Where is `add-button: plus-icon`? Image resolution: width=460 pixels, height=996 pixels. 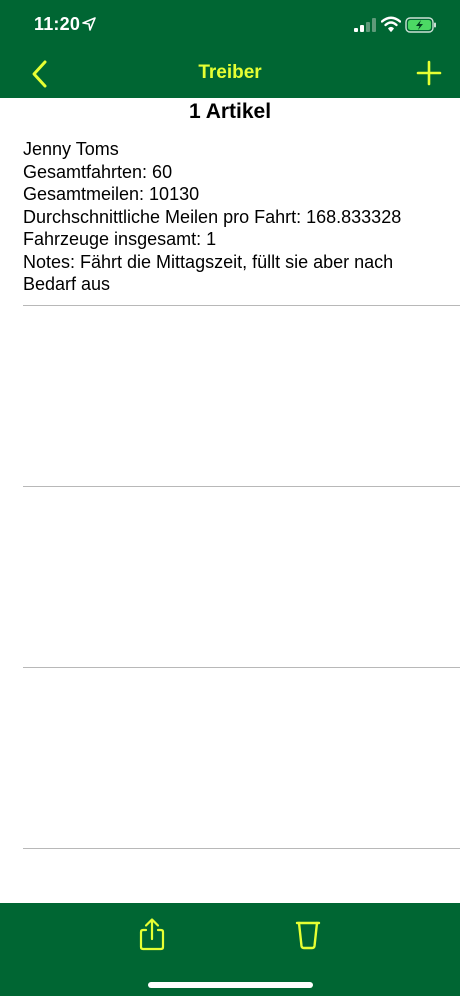 add-button: plus-icon is located at coordinates (429, 73).